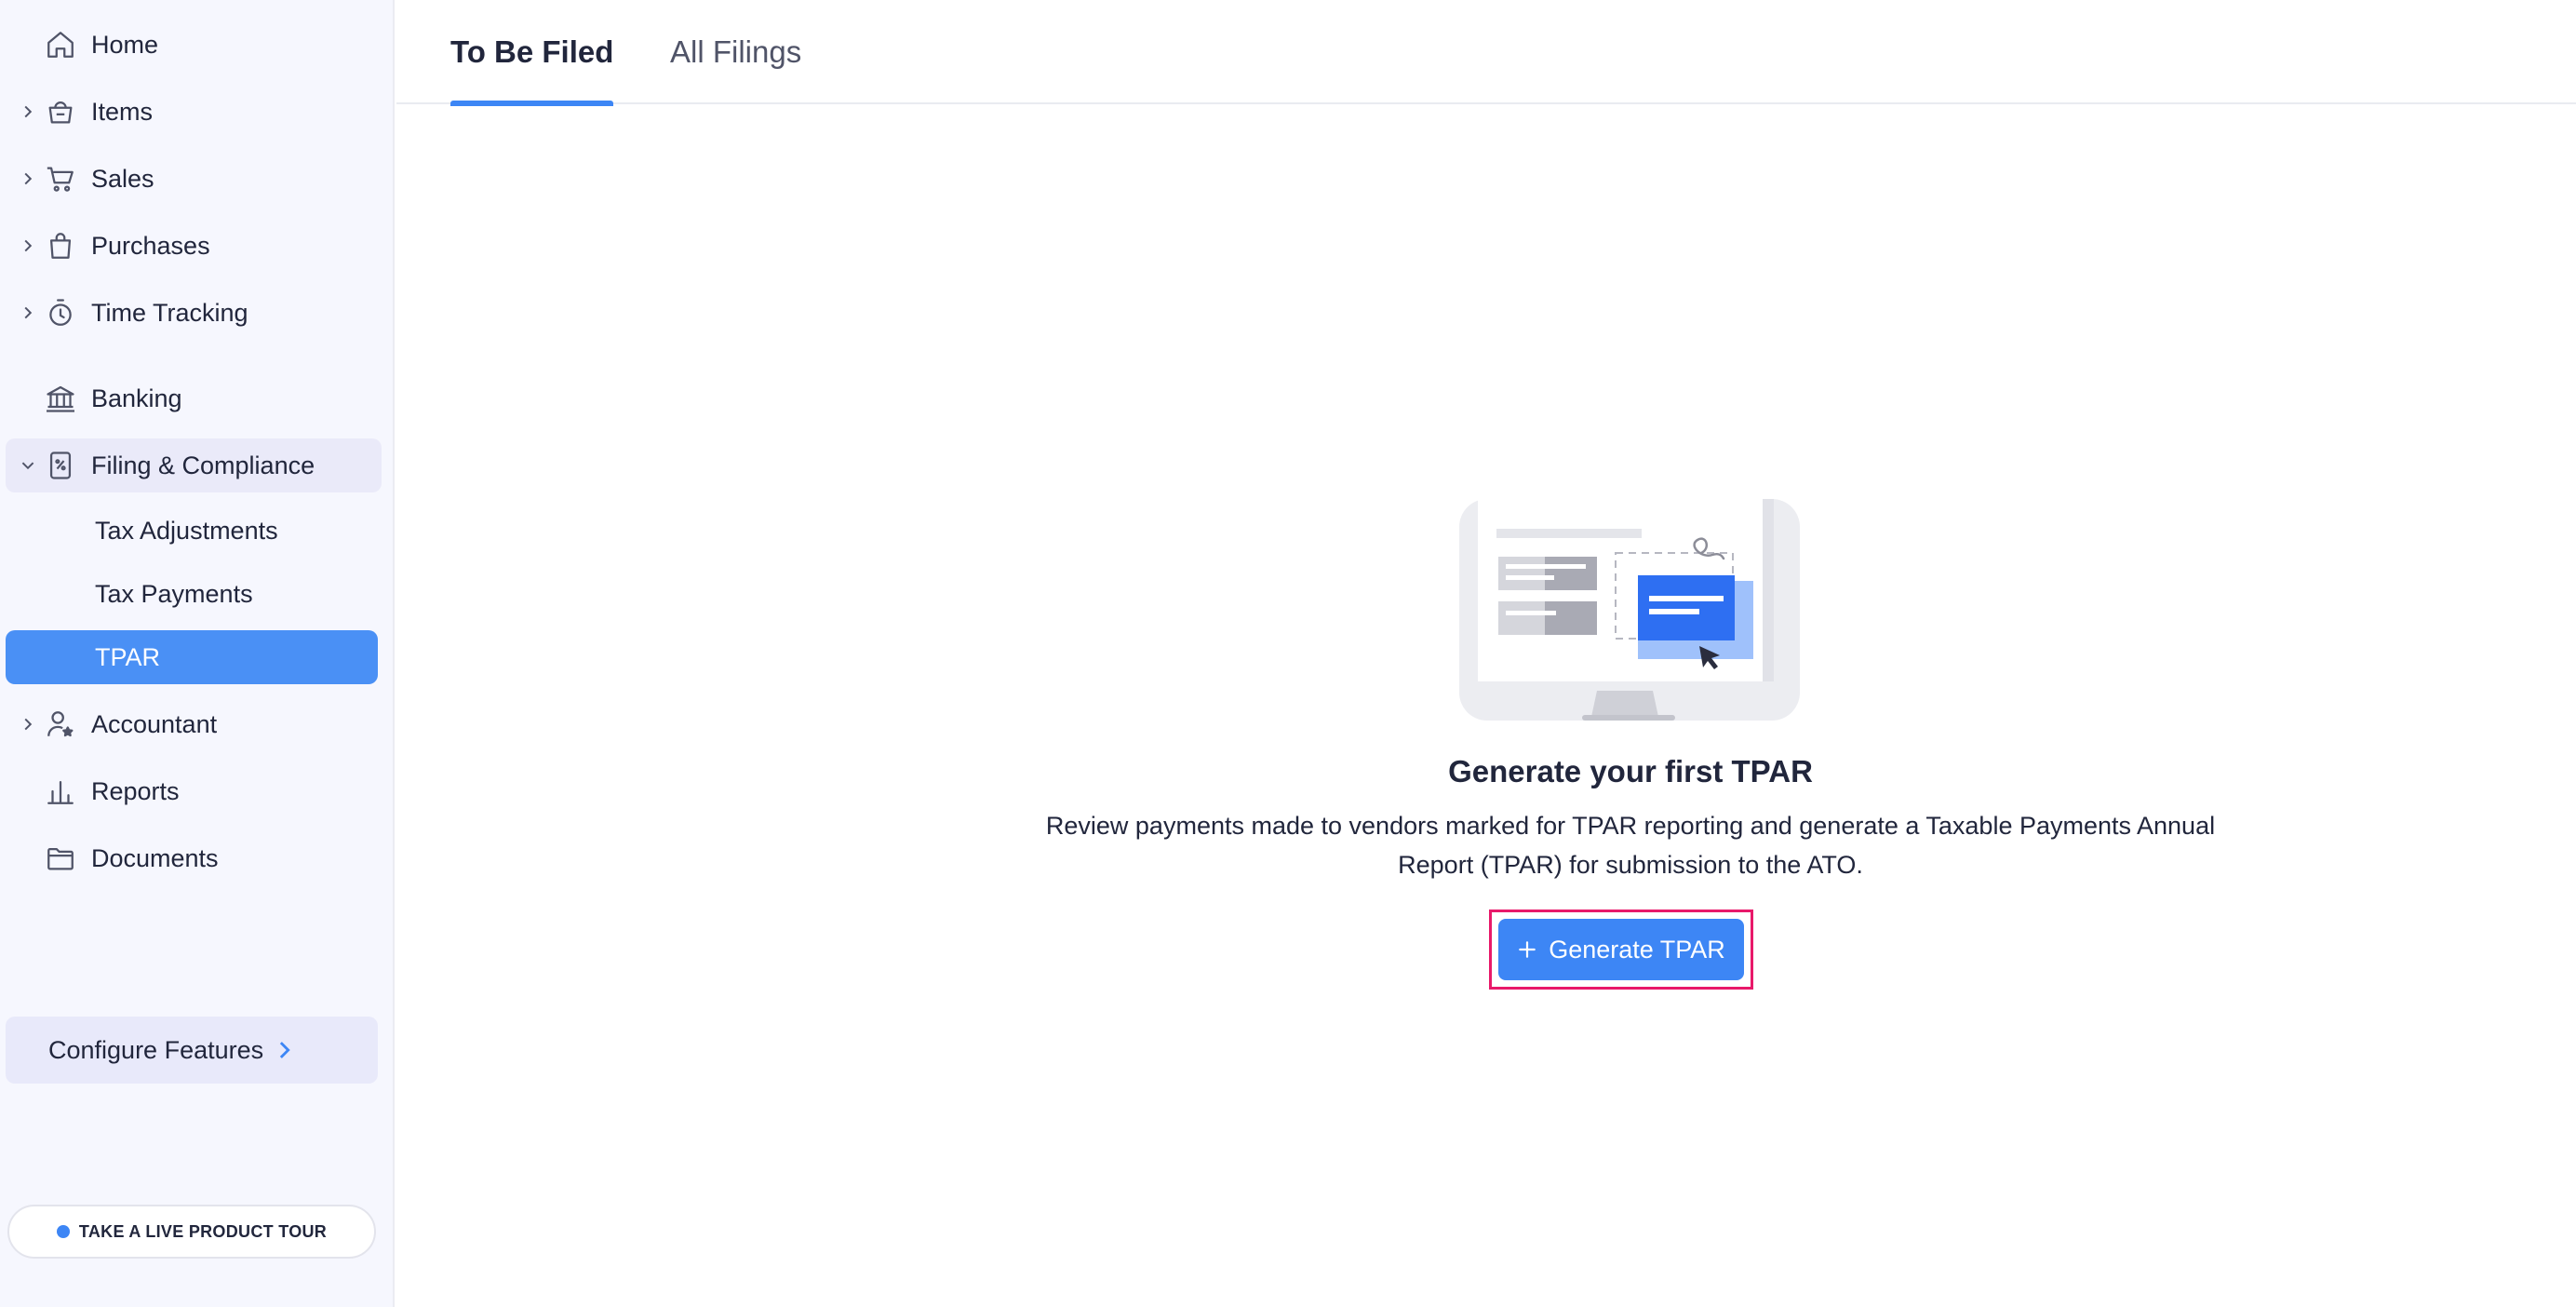 This screenshot has width=2576, height=1307. I want to click on sidebar-item-label: Reports, so click(135, 790).